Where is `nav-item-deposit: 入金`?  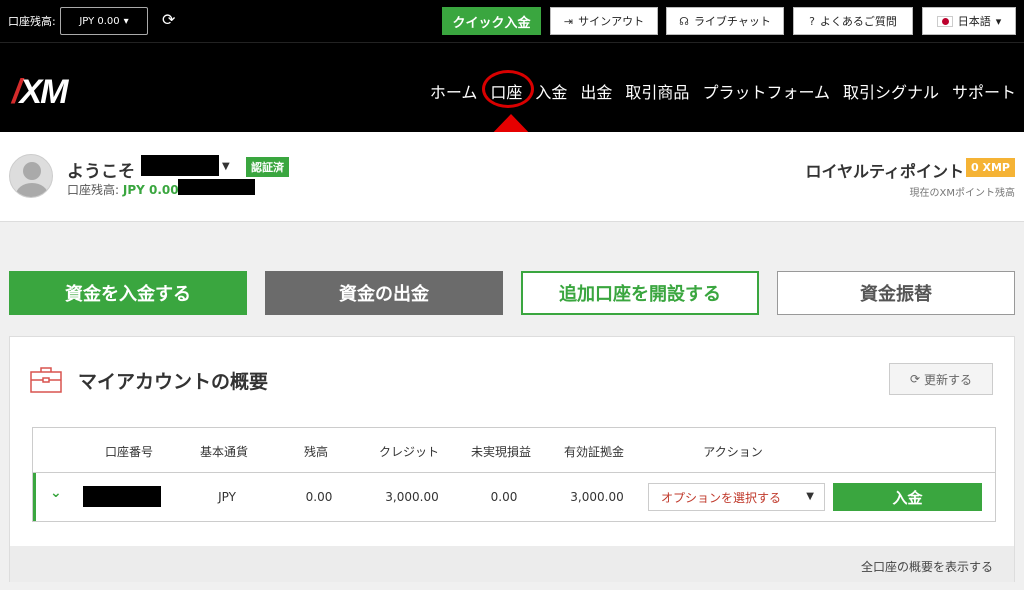 nav-item-deposit: 入金 is located at coordinates (551, 91).